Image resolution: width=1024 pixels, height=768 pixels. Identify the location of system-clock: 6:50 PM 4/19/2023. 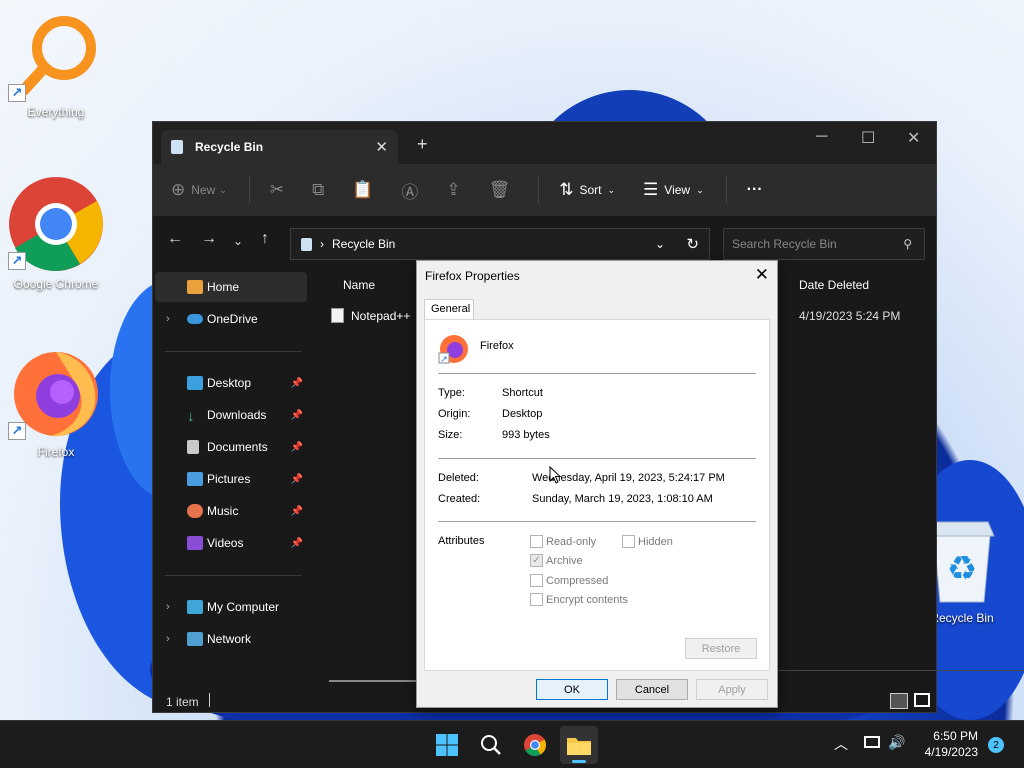
(951, 744).